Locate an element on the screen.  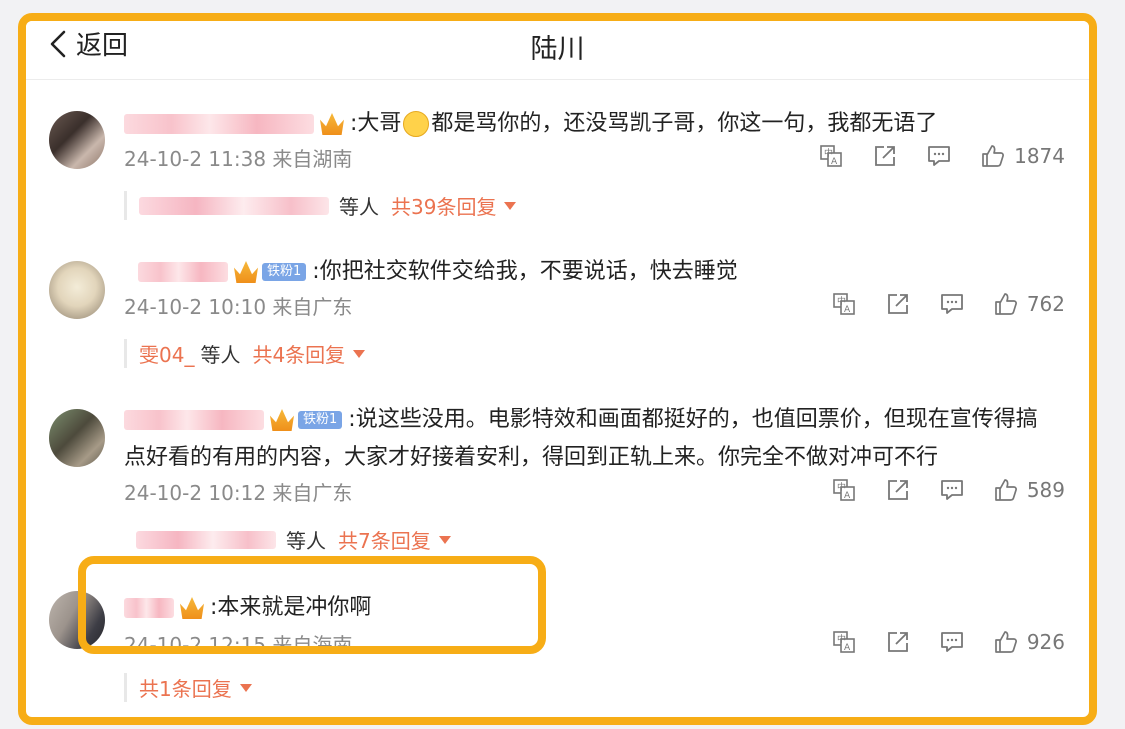
comment-meta: 24-10-2 10:12 来自广东 中A 589 is located at coordinates (594, 494).